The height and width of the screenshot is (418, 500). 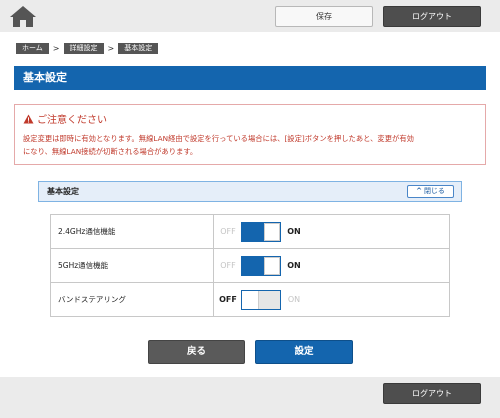 I want to click on setting-control-5ghz: OFF ON, so click(x=331, y=265).